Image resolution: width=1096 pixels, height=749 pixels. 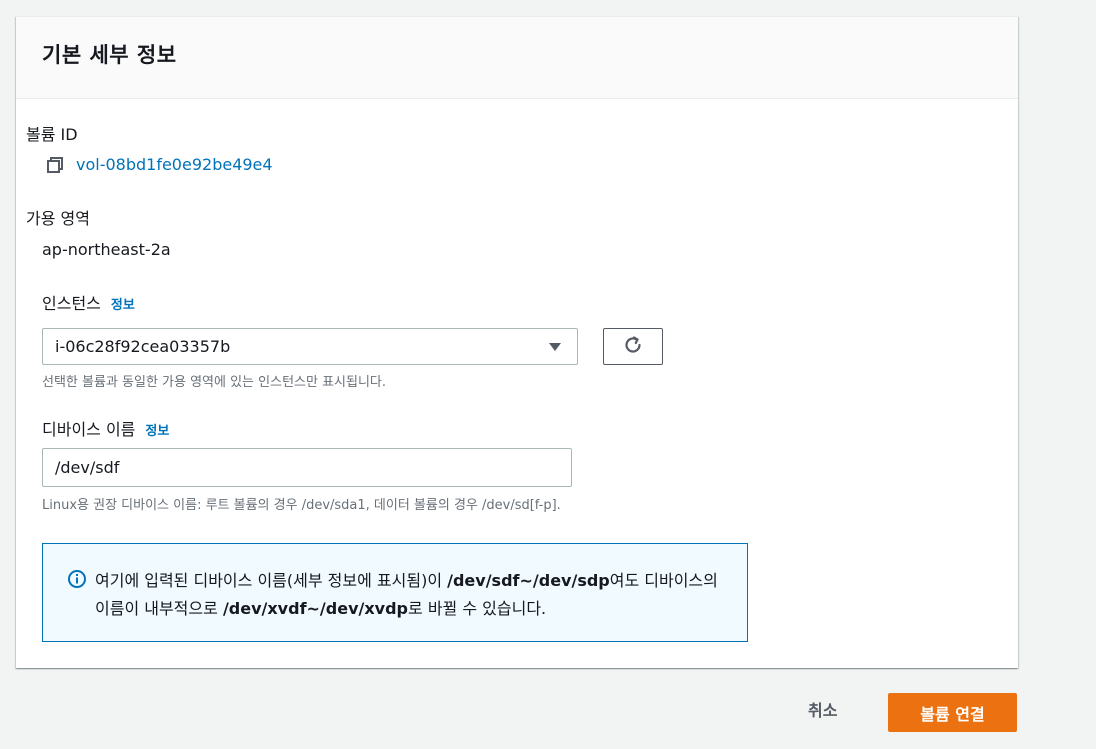 What do you see at coordinates (109, 55) in the screenshot?
I see `panel-title: 기본 세부 정보` at bounding box center [109, 55].